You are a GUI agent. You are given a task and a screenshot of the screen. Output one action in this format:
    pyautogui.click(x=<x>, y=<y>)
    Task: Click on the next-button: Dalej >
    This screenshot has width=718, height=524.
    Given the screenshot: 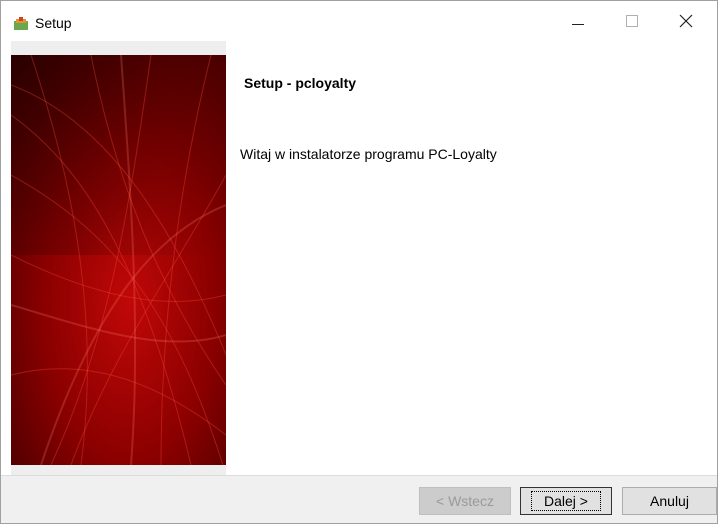 What is the action you would take?
    pyautogui.click(x=566, y=501)
    